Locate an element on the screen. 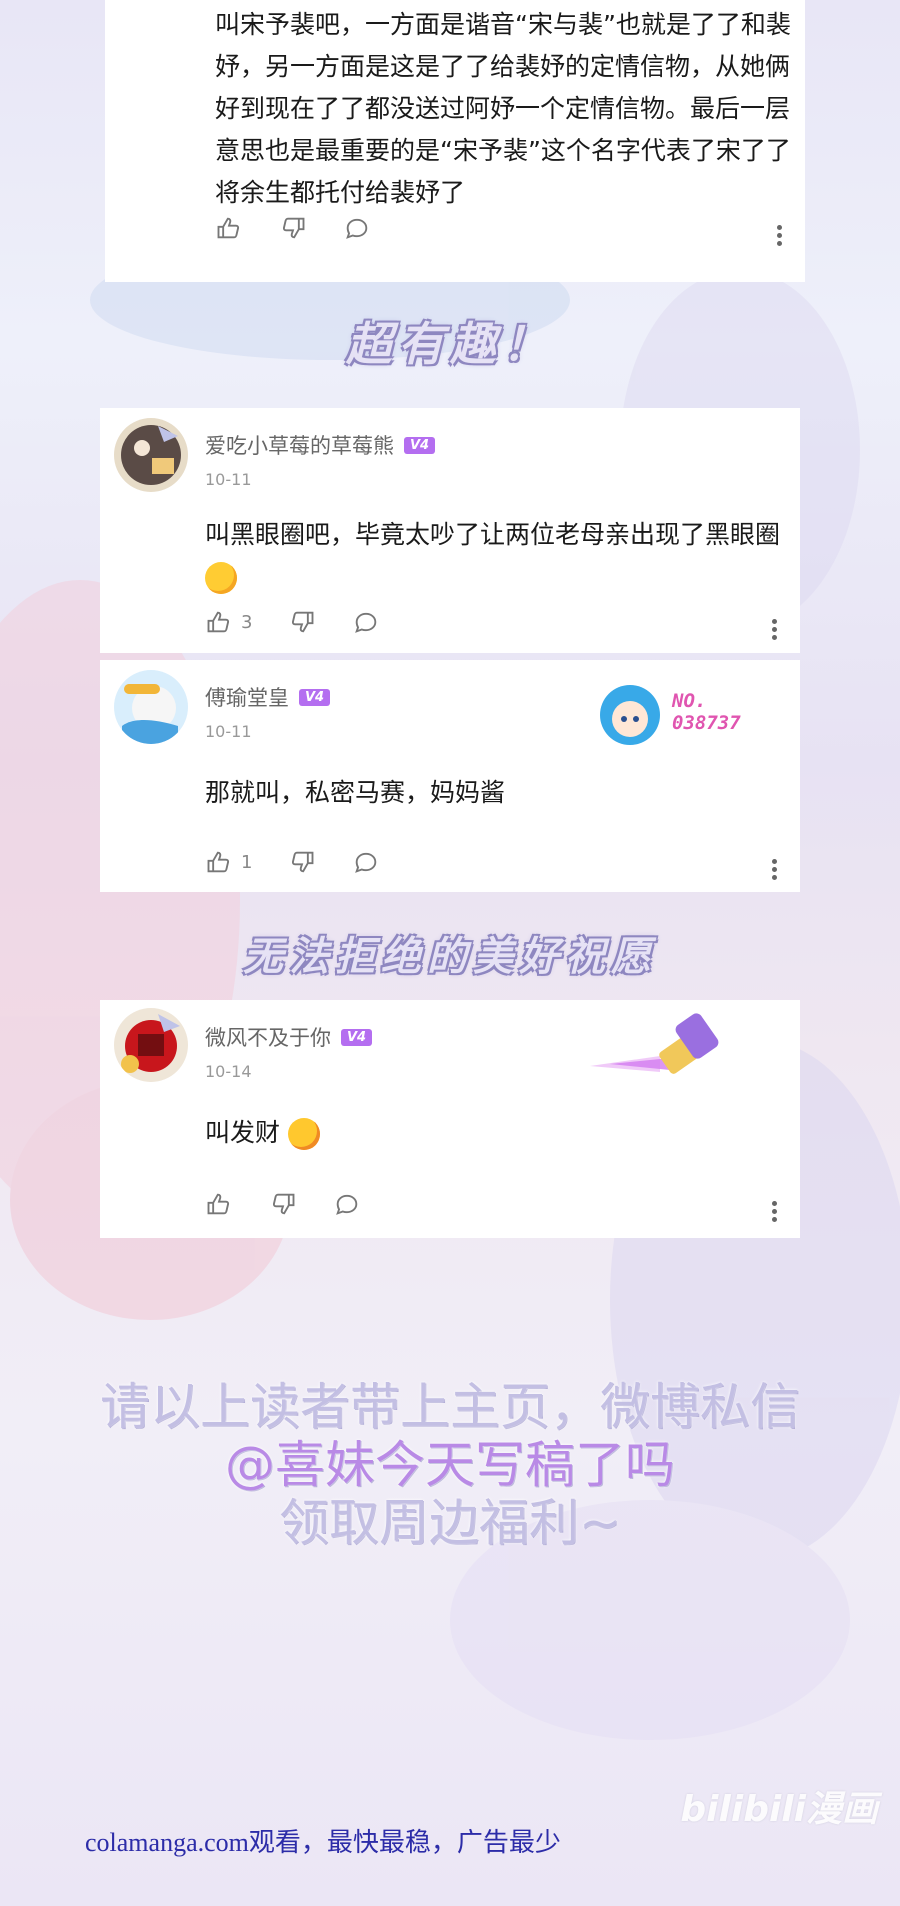  comment-actions: 1 is located at coordinates (292, 862).